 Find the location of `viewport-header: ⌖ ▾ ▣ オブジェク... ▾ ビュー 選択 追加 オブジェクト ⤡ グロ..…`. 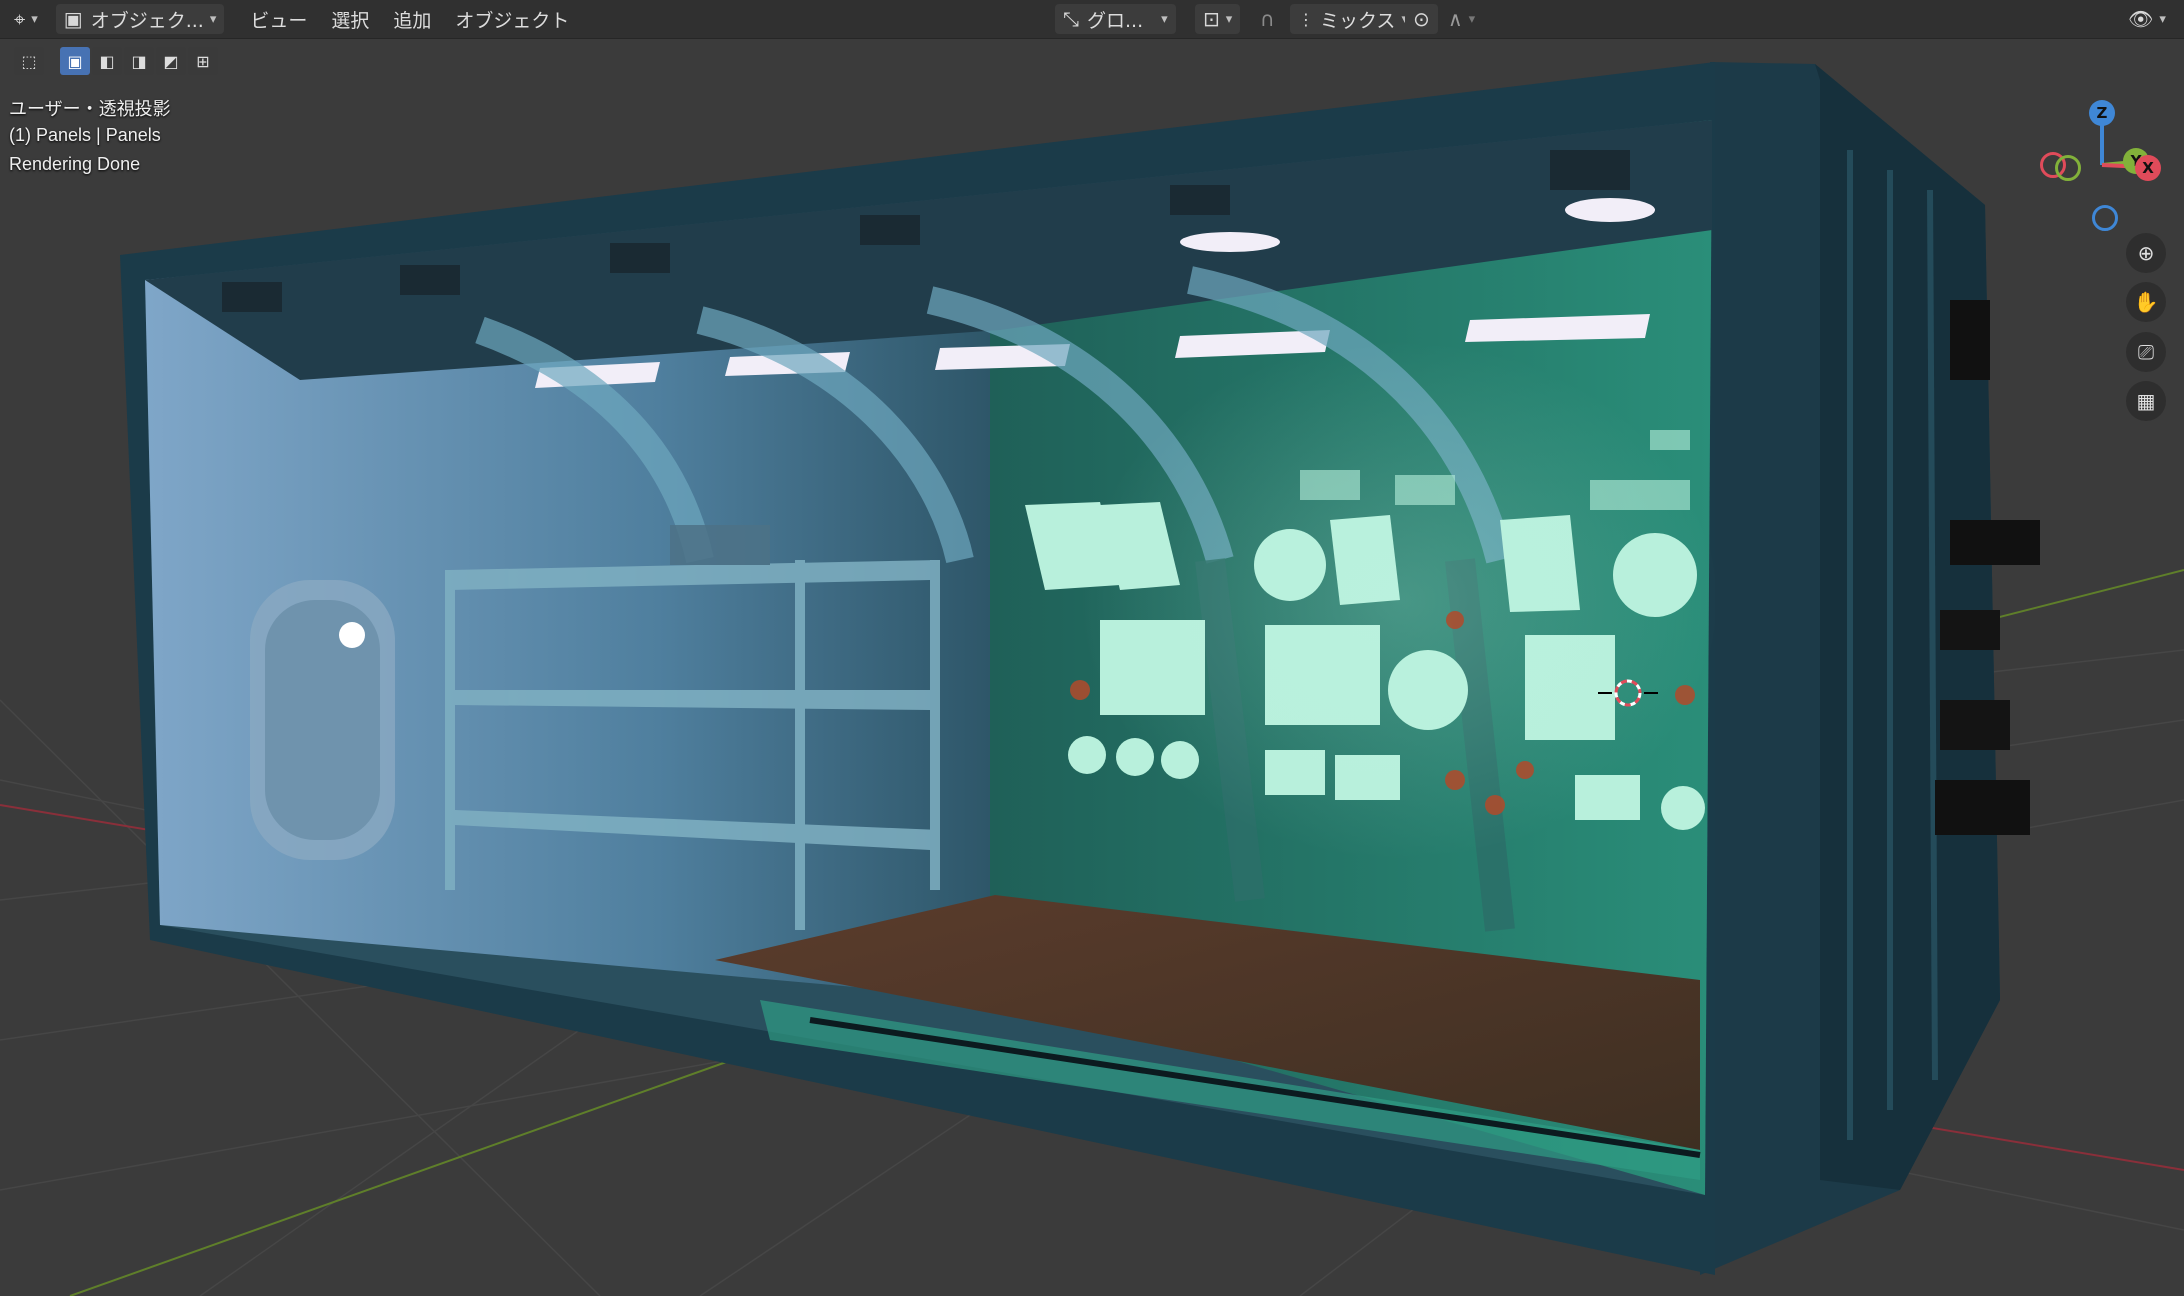

viewport-header: ⌖ ▾ ▣ オブジェク... ▾ ビュー 選択 追加 オブジェクト ⤡ グロ..… is located at coordinates (1092, 19).